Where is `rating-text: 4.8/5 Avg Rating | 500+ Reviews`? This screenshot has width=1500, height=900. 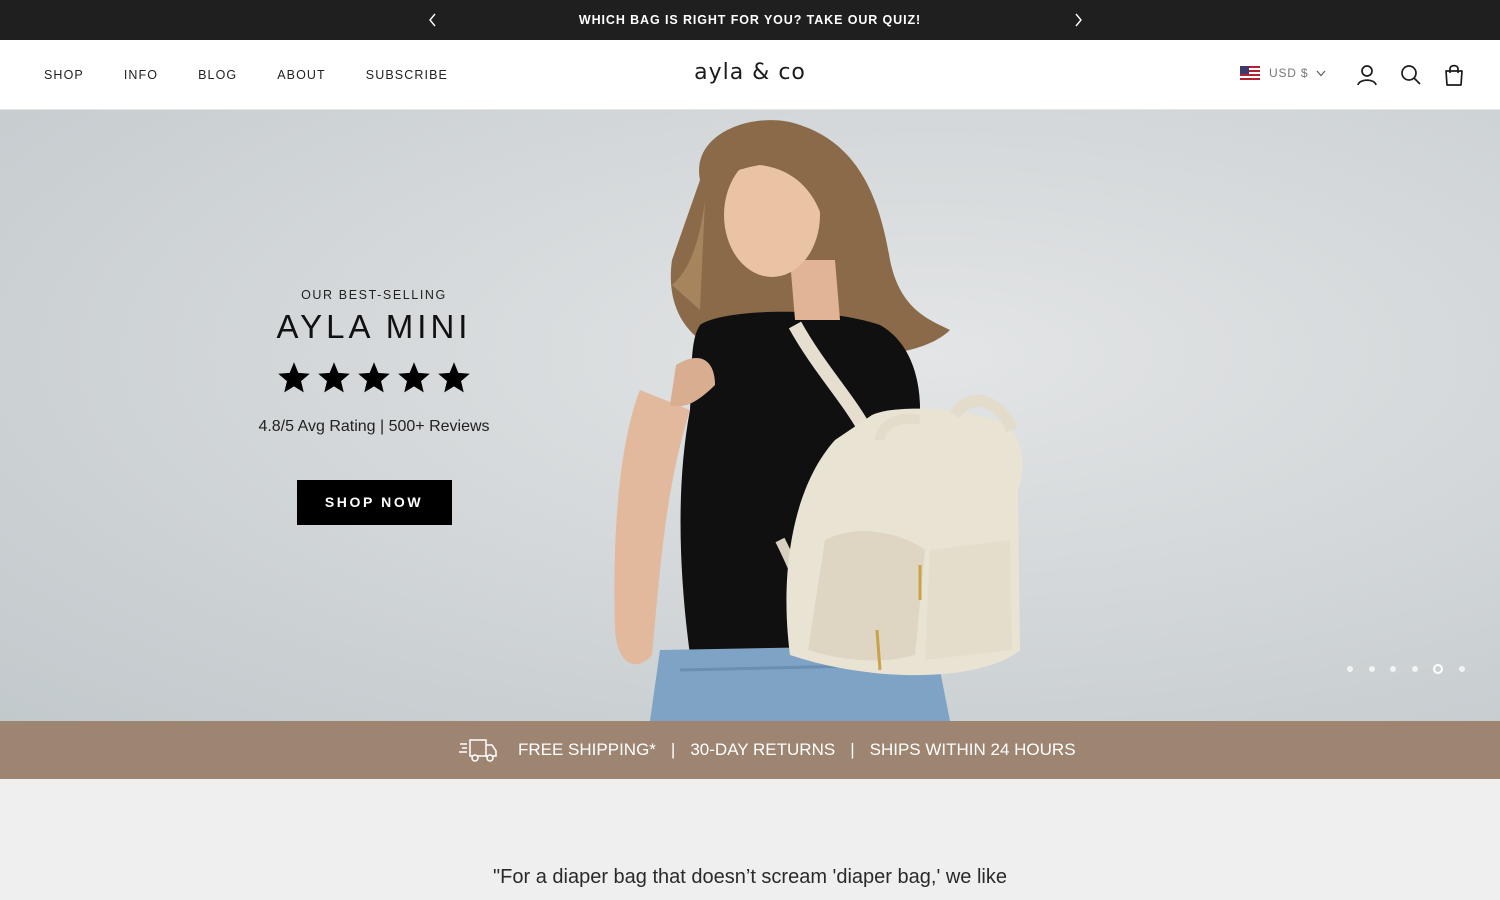
rating-text: 4.8/5 Avg Rating | 500+ Reviews is located at coordinates (374, 426).